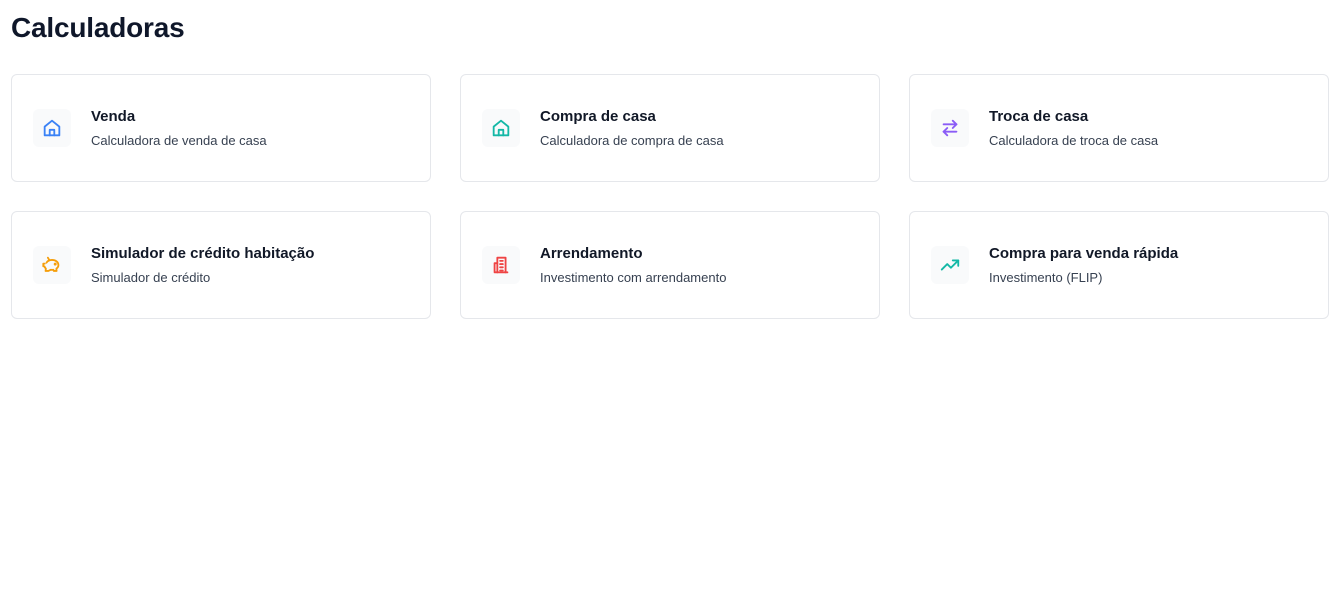  What do you see at coordinates (632, 140) in the screenshot?
I see `card-subtitle: Calculadora de compra de casa` at bounding box center [632, 140].